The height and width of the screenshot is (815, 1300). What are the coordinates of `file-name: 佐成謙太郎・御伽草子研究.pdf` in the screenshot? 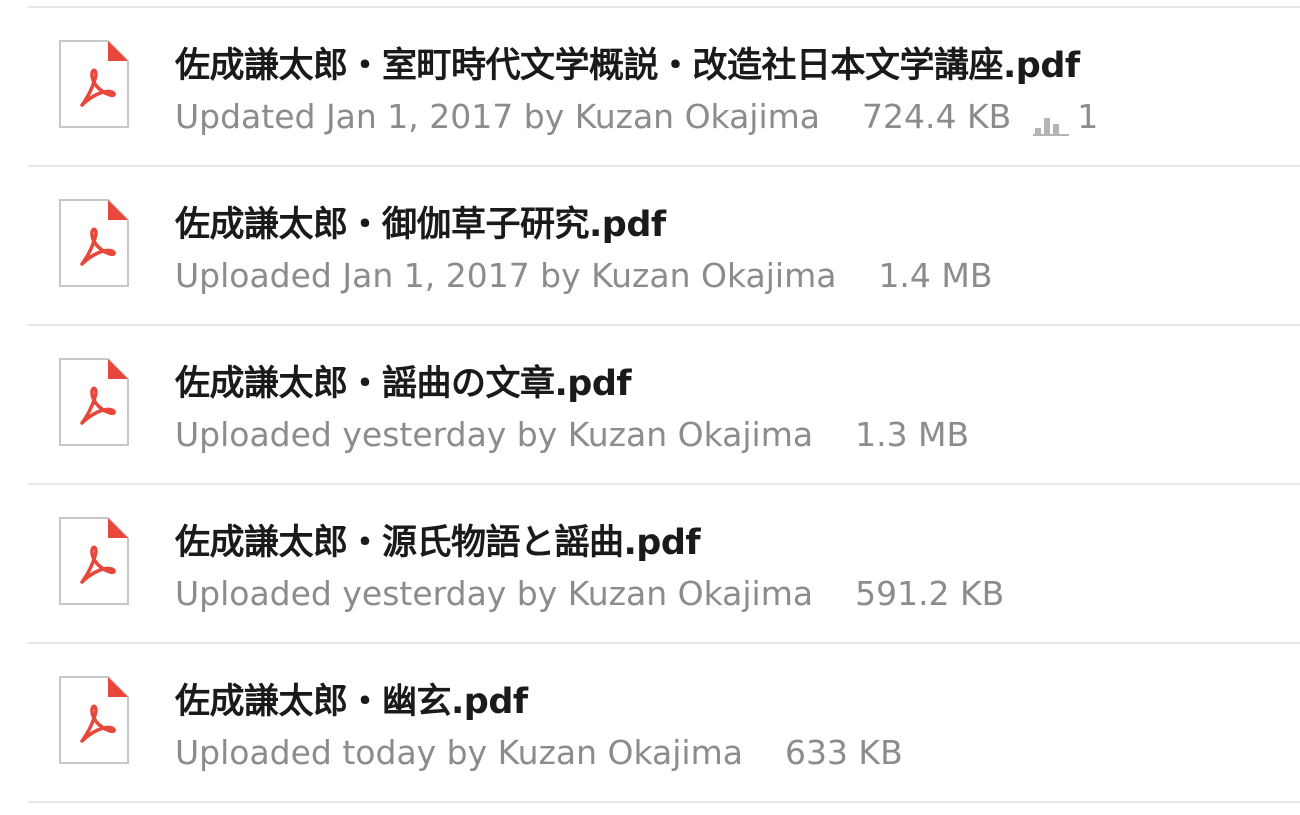 It's located at (420, 221).